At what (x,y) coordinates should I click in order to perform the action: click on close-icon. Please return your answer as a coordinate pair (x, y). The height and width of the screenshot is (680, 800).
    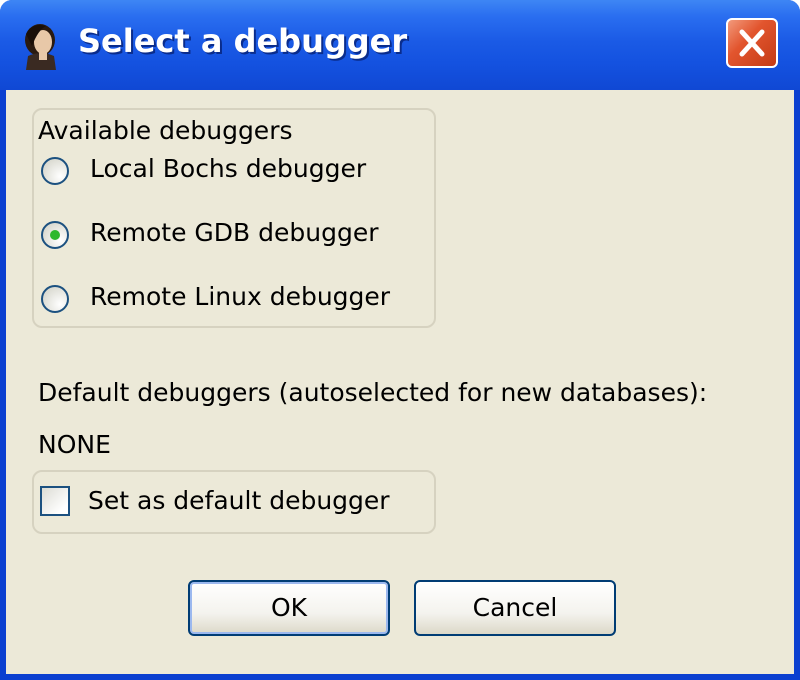
    Looking at the image, I should click on (752, 43).